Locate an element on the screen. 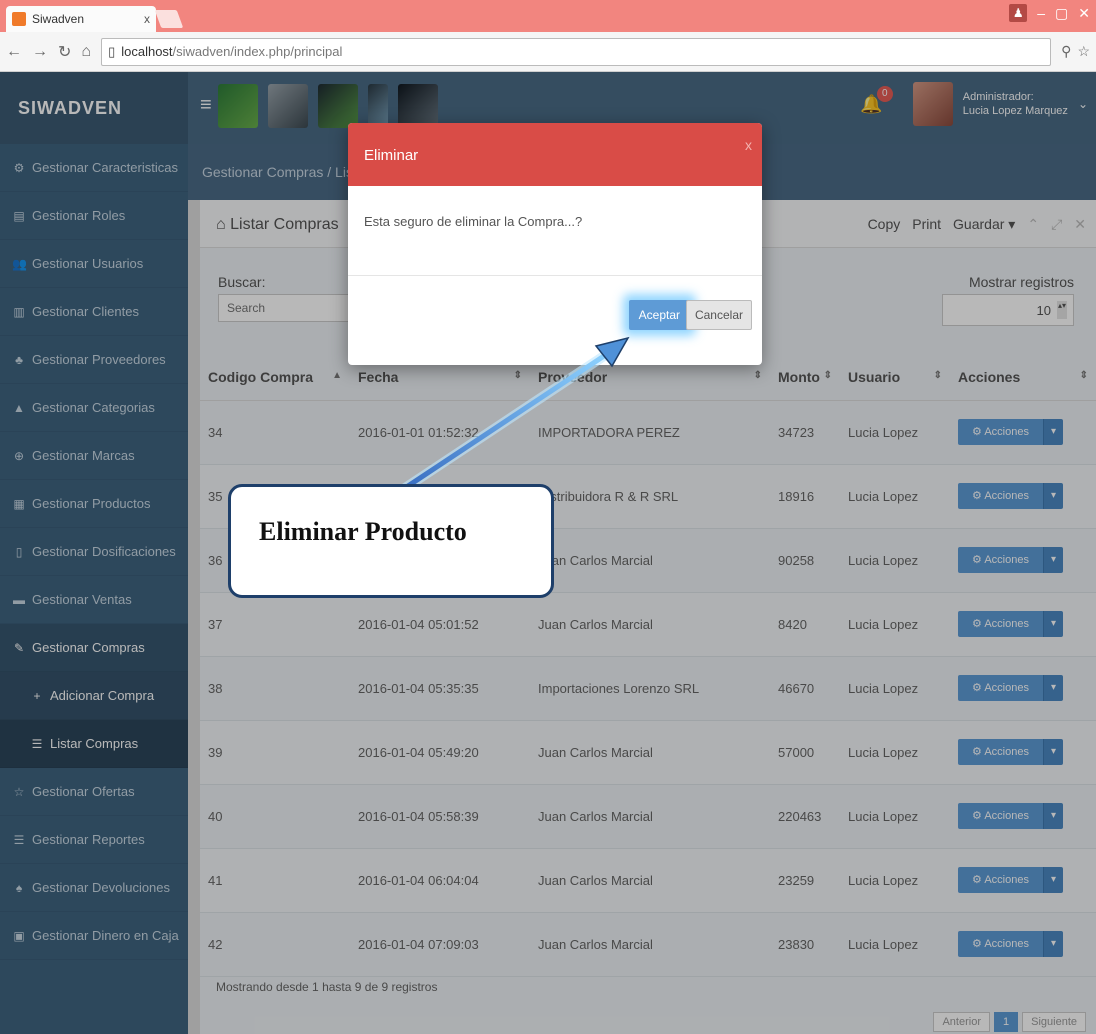  extension-icon: ⚲ is located at coordinates (1066, 51).